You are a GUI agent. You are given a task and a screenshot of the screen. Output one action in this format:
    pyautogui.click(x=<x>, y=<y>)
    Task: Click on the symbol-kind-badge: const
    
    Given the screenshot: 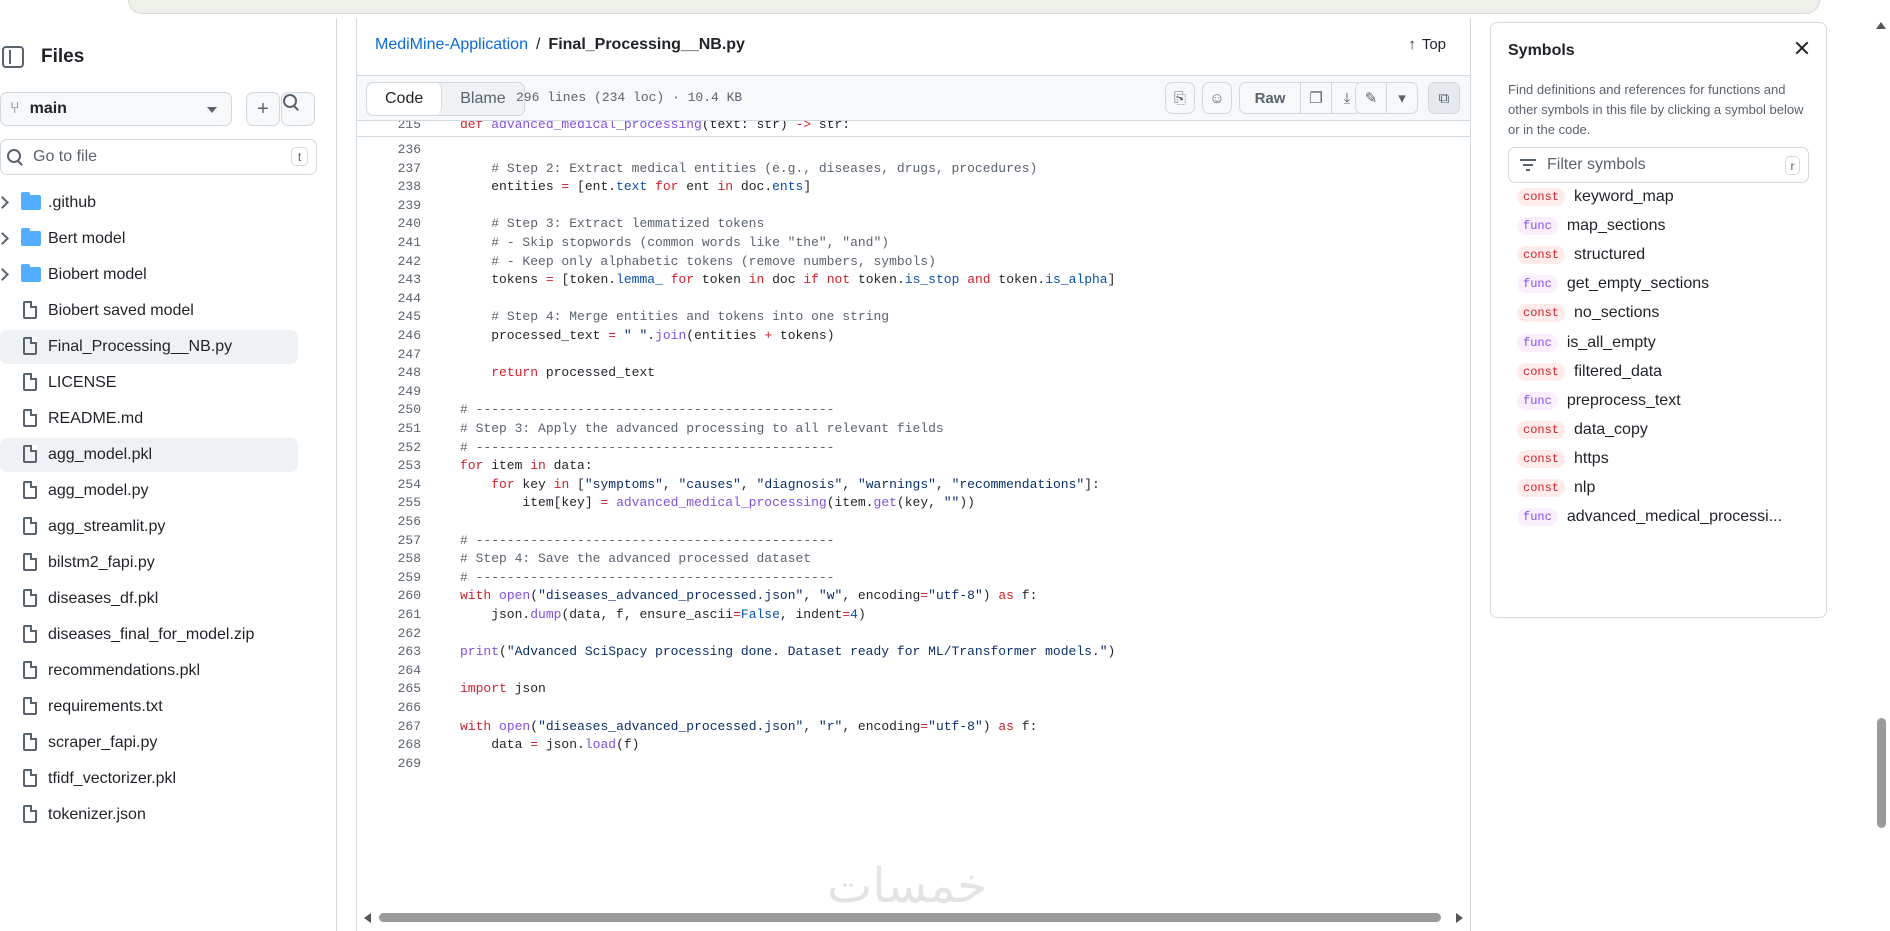 What is the action you would take?
    pyautogui.click(x=1541, y=488)
    